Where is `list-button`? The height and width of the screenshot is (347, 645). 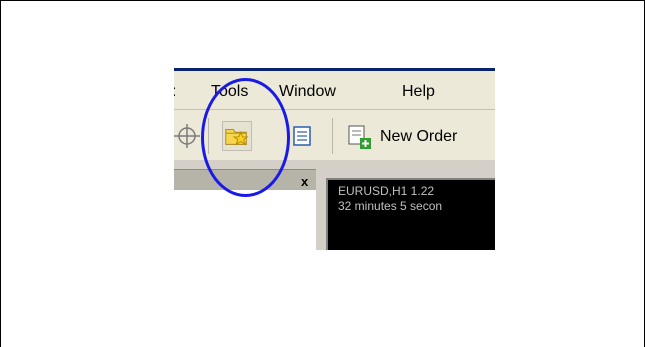
list-button is located at coordinates (303, 136).